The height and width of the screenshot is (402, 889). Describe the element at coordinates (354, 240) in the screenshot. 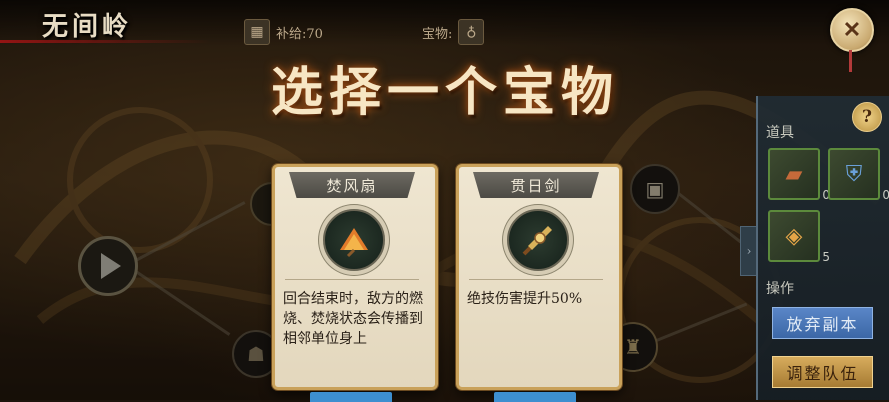

I see `fire-fan-icon` at that location.